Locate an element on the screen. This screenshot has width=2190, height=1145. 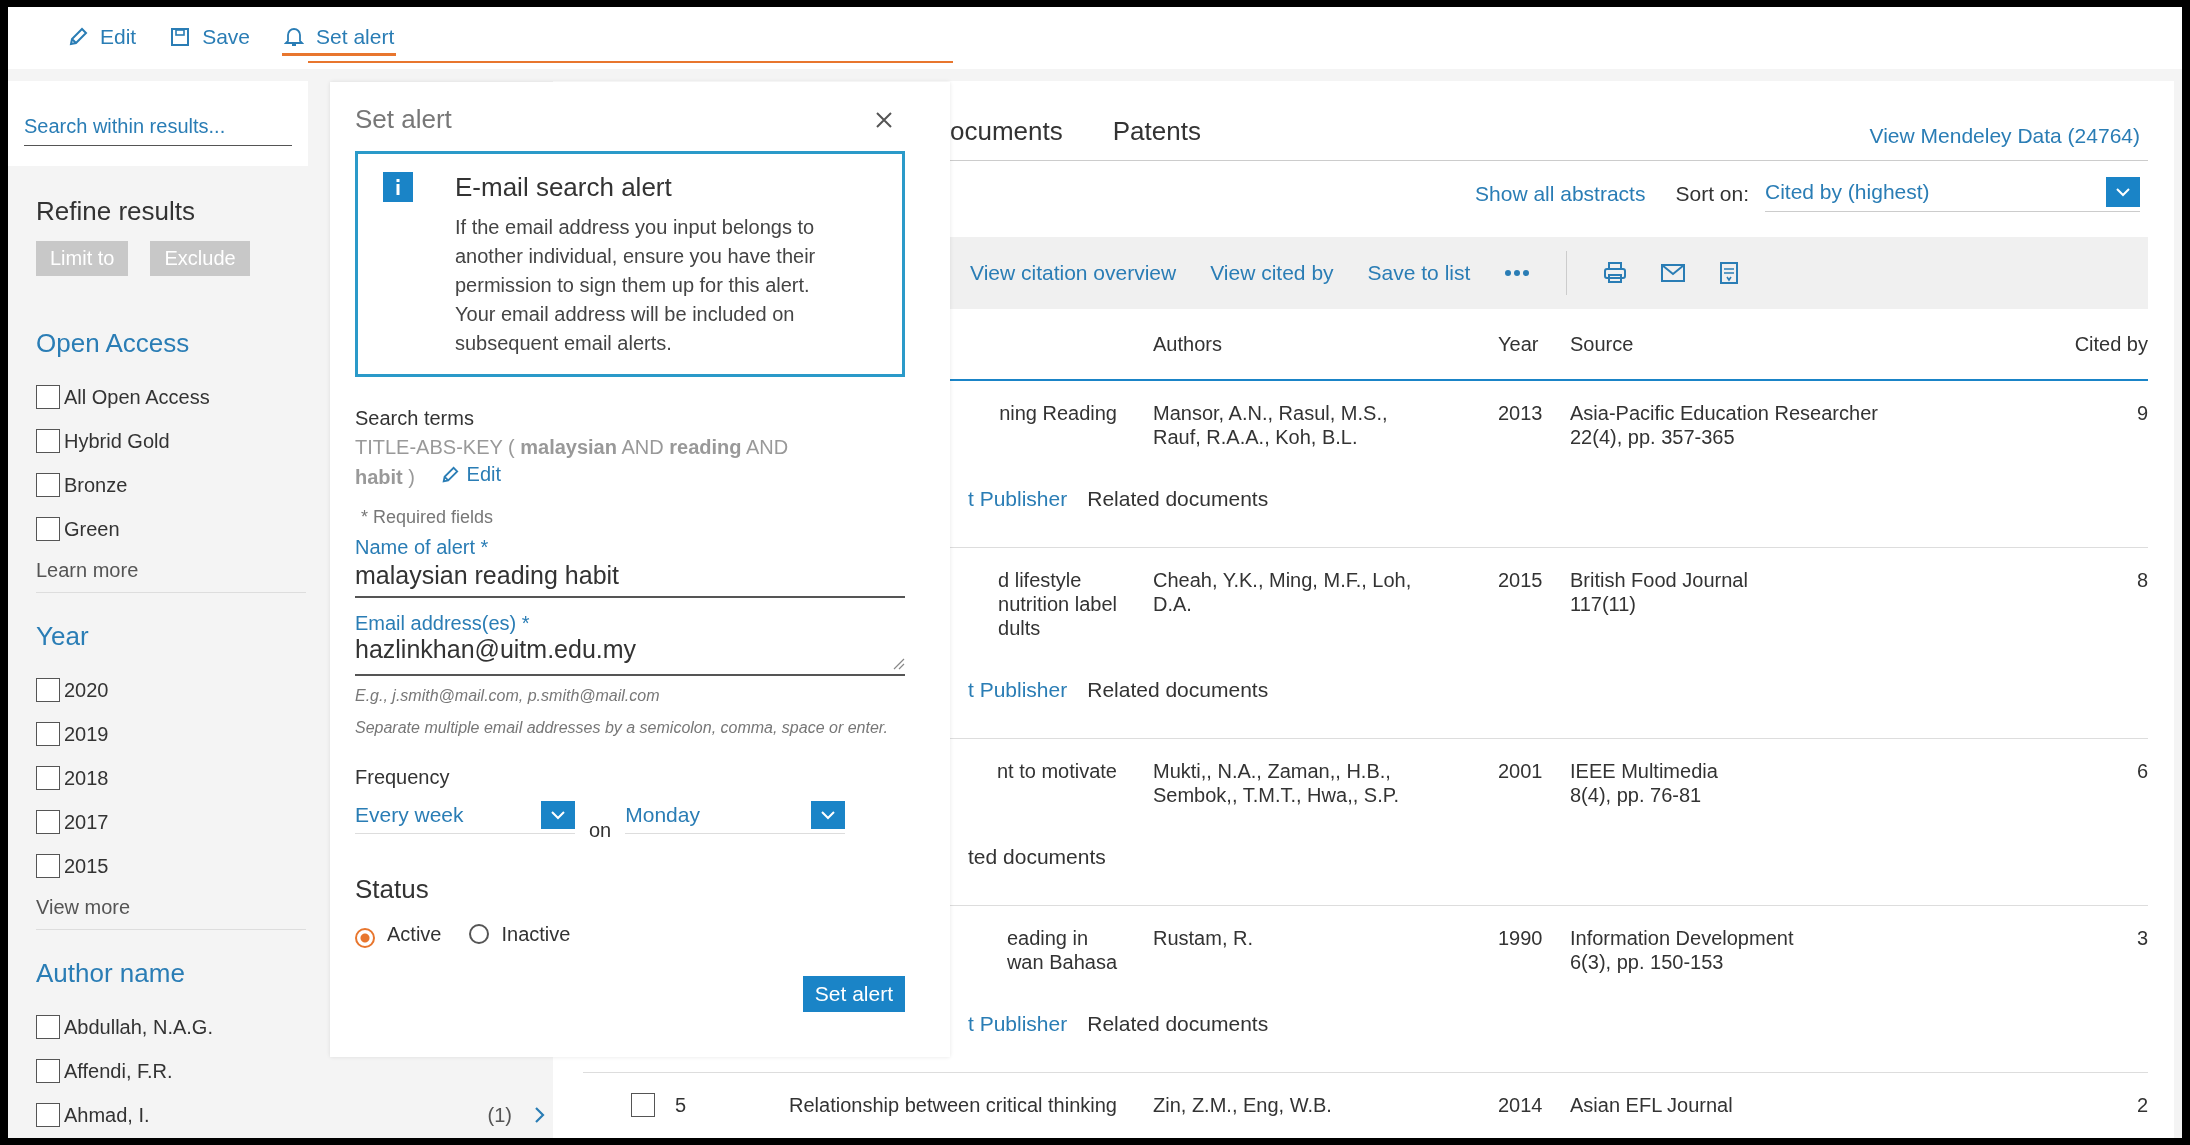
cited-by-cell-text: 2 is located at coordinates (2141, 1105).